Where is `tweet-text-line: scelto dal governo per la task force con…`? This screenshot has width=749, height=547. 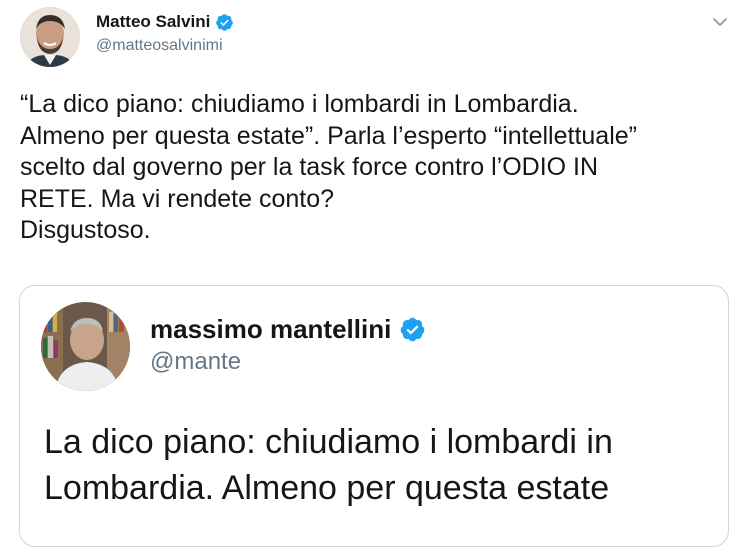 tweet-text-line: scelto dal governo per la task force con… is located at coordinates (309, 167).